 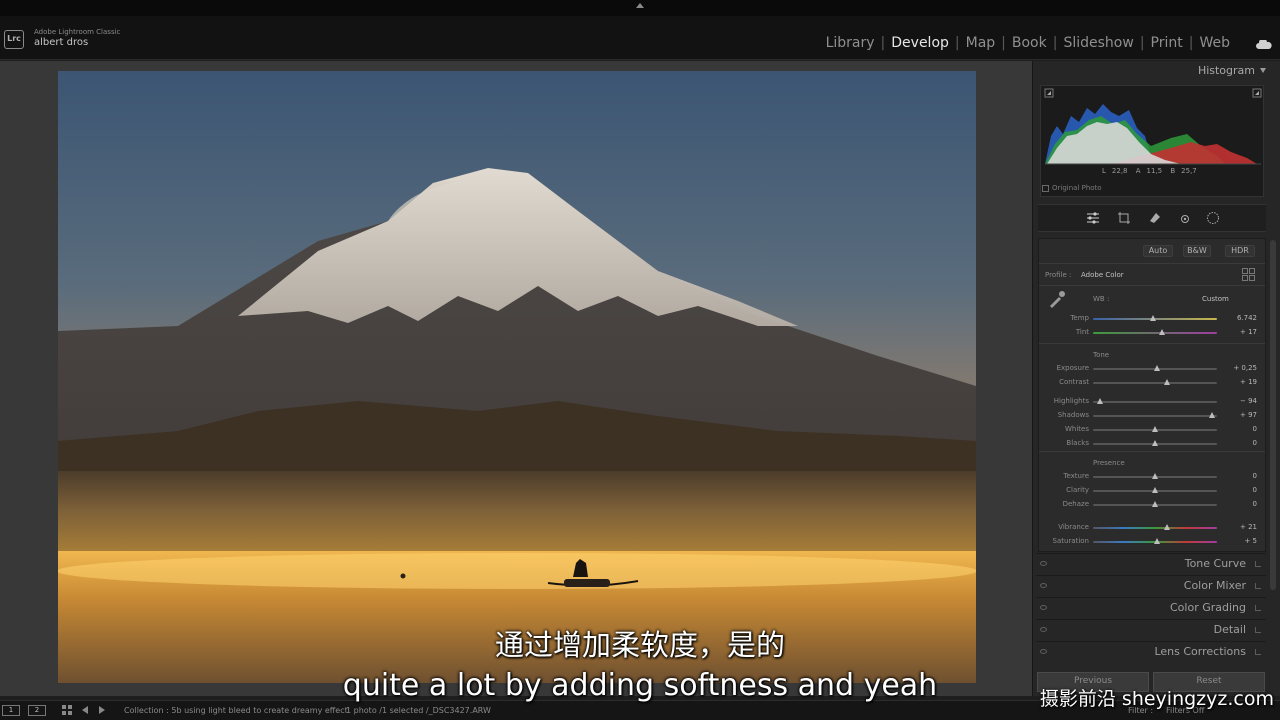 I want to click on grid-view-icon, so click(x=67, y=710).